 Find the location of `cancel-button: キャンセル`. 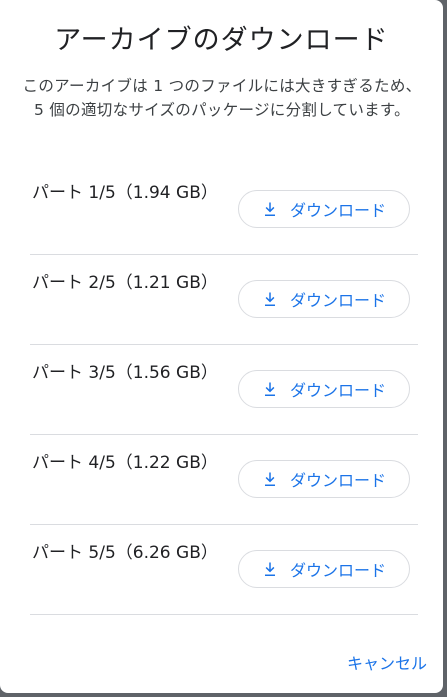

cancel-button: キャンセル is located at coordinates (387, 662).